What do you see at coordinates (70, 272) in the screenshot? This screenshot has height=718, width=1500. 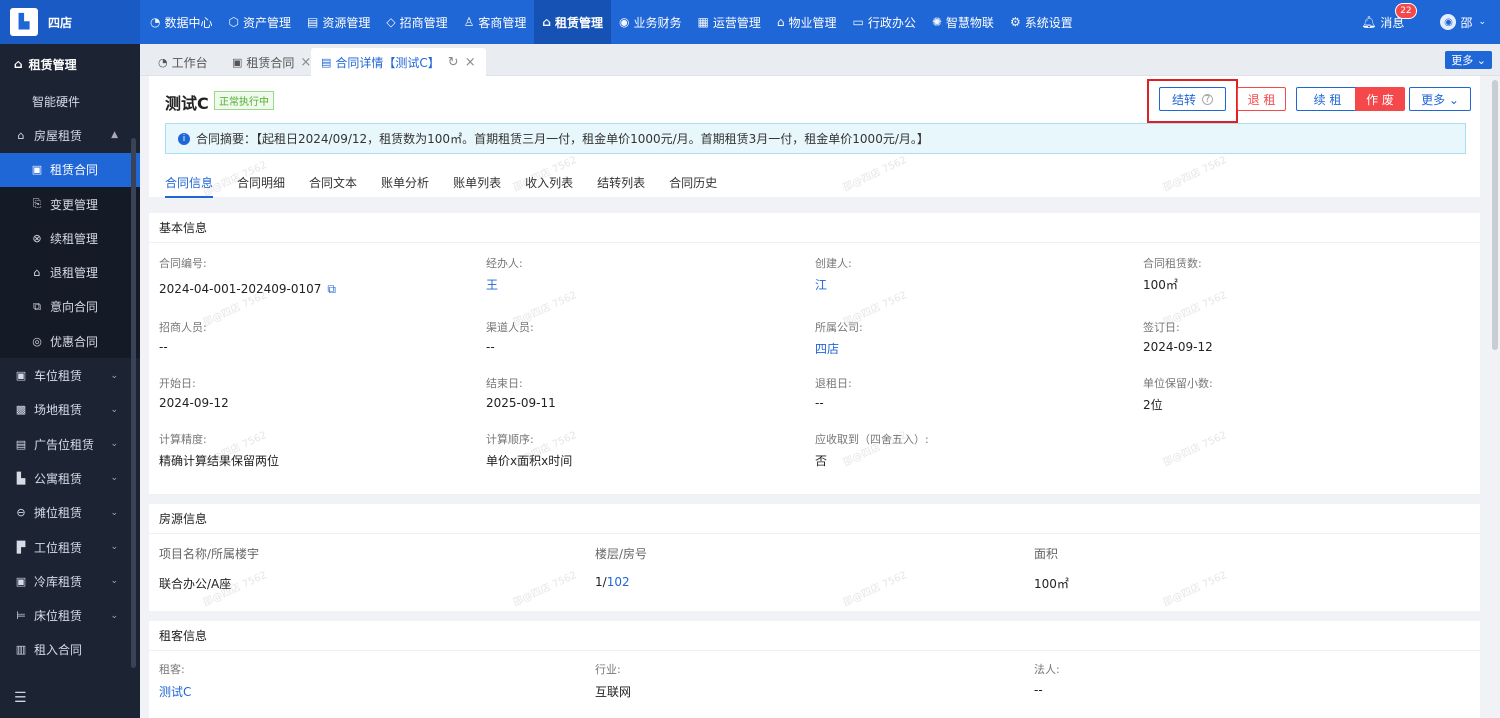 I see `sidebar-item: ⌂ 退租管理` at bounding box center [70, 272].